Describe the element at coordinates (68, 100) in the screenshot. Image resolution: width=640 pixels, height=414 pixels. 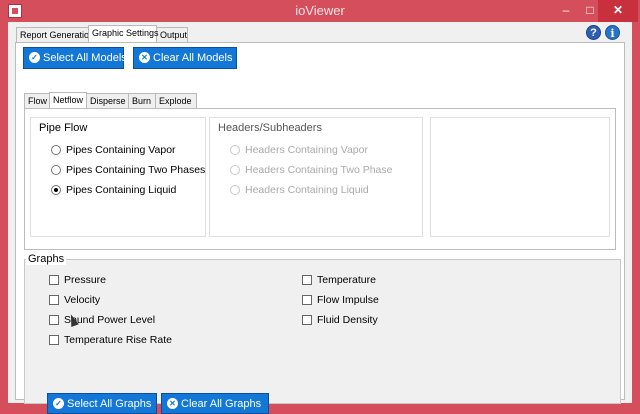
I see `tab-netflow: Netflow` at that location.